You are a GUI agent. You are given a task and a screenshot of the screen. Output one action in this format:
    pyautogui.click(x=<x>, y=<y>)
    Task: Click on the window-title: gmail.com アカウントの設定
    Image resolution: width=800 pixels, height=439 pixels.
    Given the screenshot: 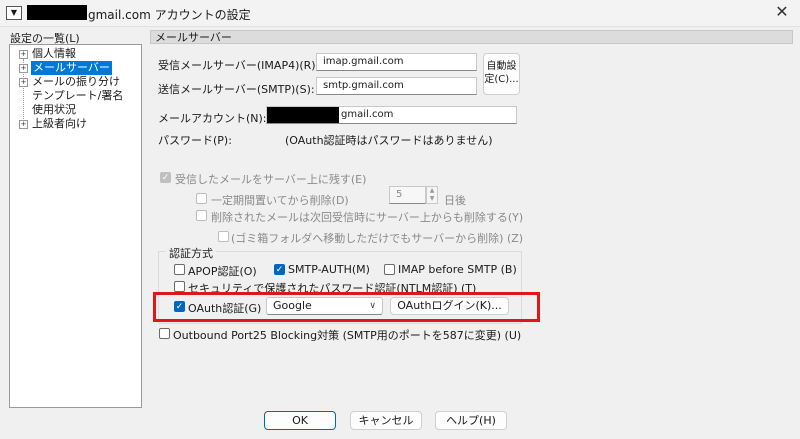 What is the action you would take?
    pyautogui.click(x=169, y=15)
    